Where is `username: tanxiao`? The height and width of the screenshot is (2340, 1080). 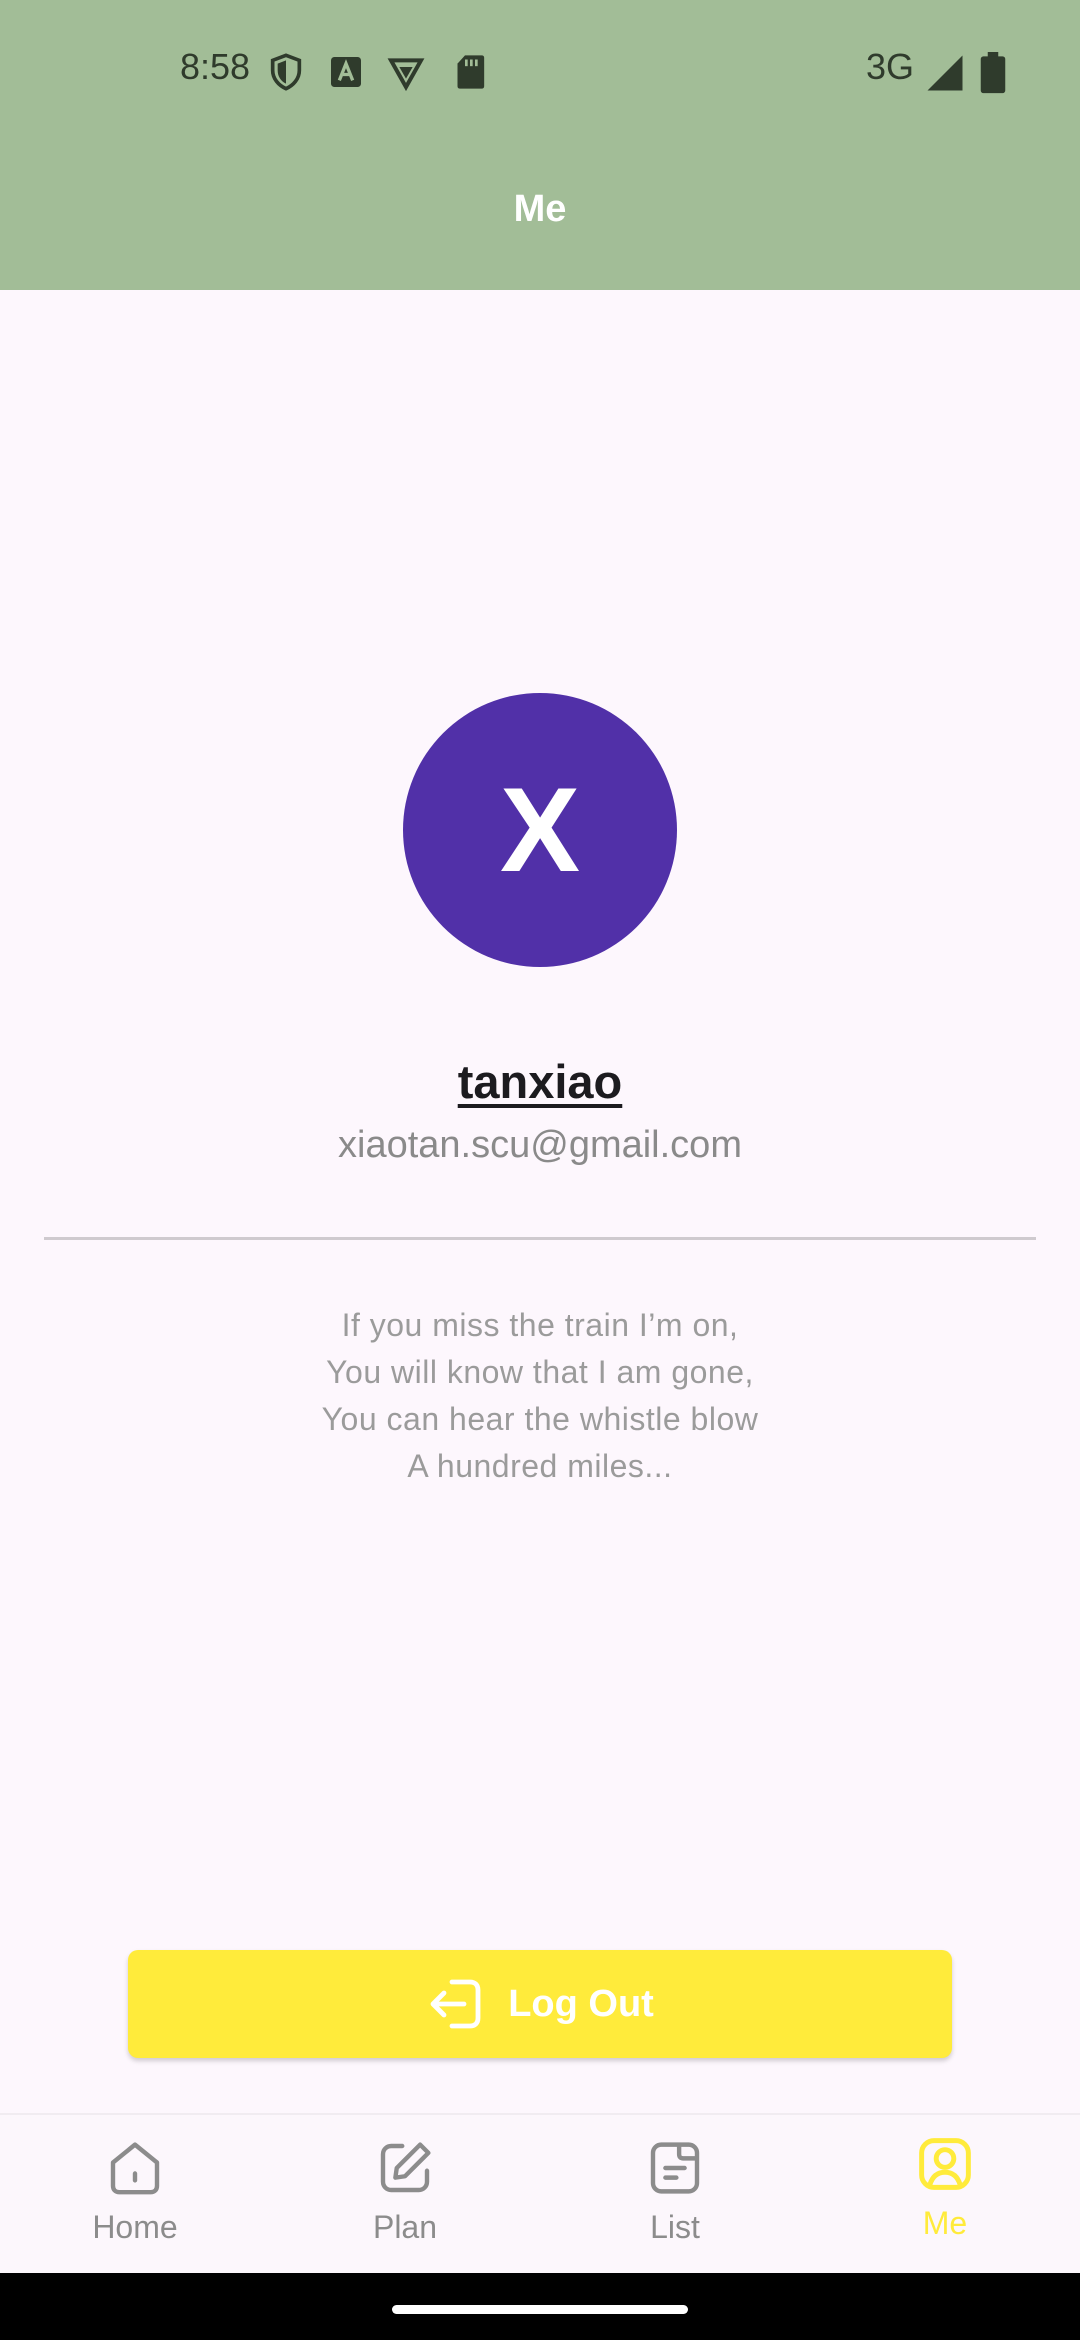 username: tanxiao is located at coordinates (540, 1081).